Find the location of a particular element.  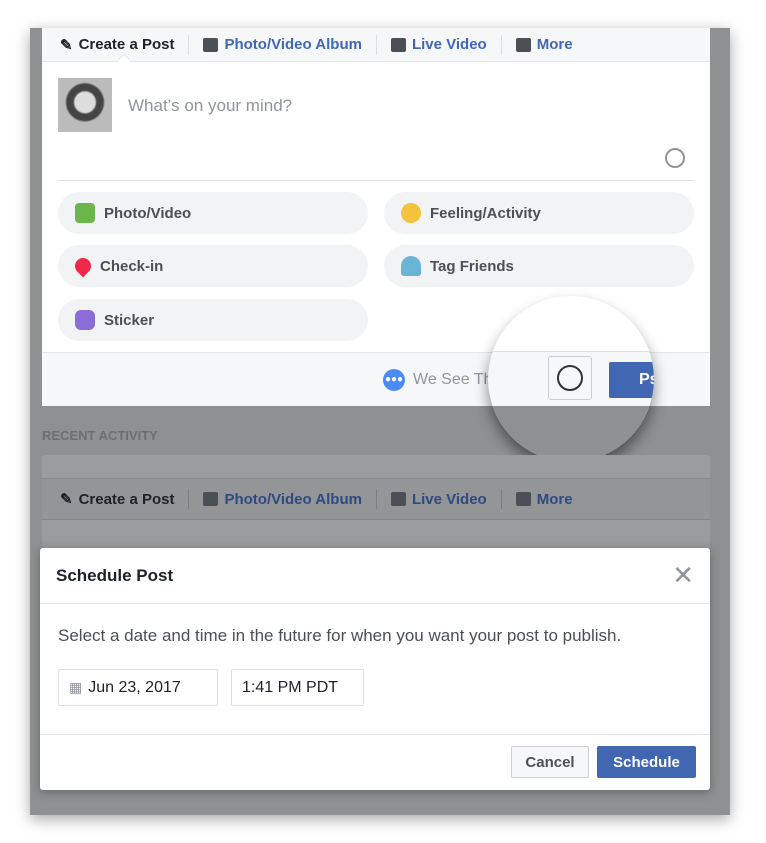

tag-friends-button: Tag Friends is located at coordinates (539, 266).